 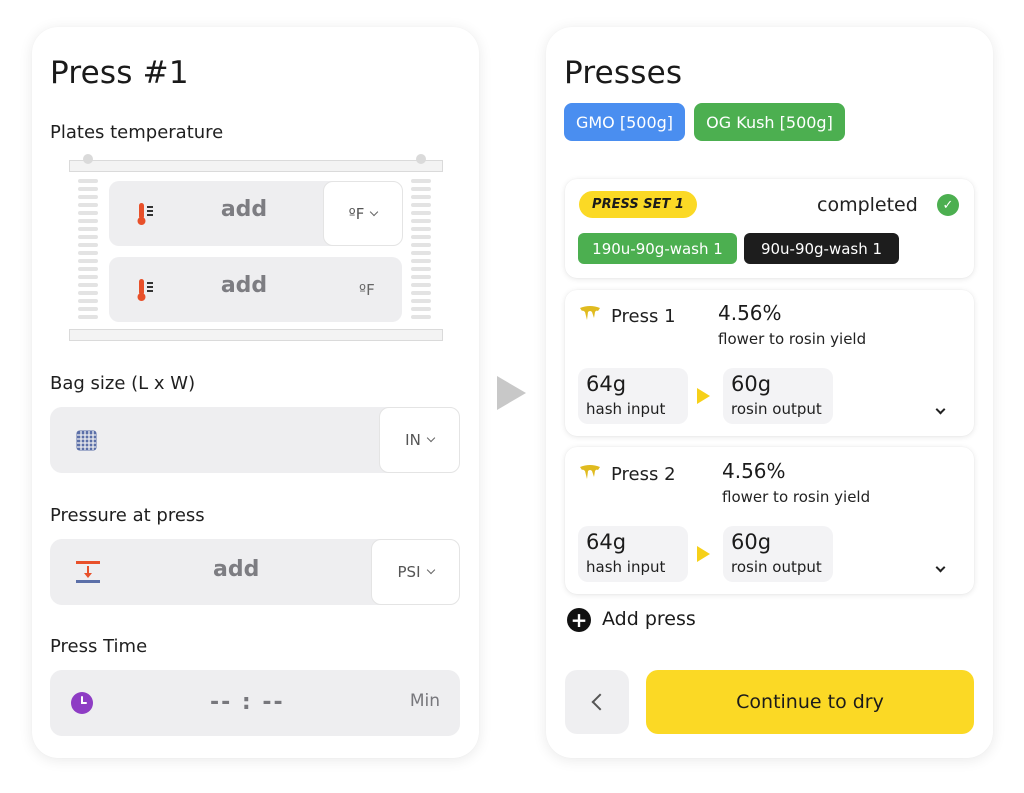 What do you see at coordinates (244, 209) in the screenshot?
I see `top-plate-temp-input: add` at bounding box center [244, 209].